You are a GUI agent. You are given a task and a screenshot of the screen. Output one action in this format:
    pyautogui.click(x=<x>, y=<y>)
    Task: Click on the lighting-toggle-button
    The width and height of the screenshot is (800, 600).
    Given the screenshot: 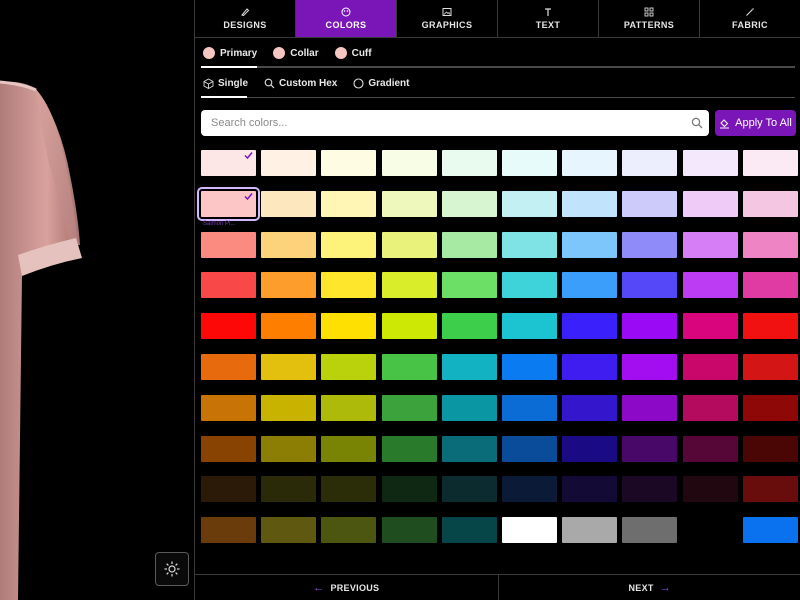 What is the action you would take?
    pyautogui.click(x=172, y=569)
    